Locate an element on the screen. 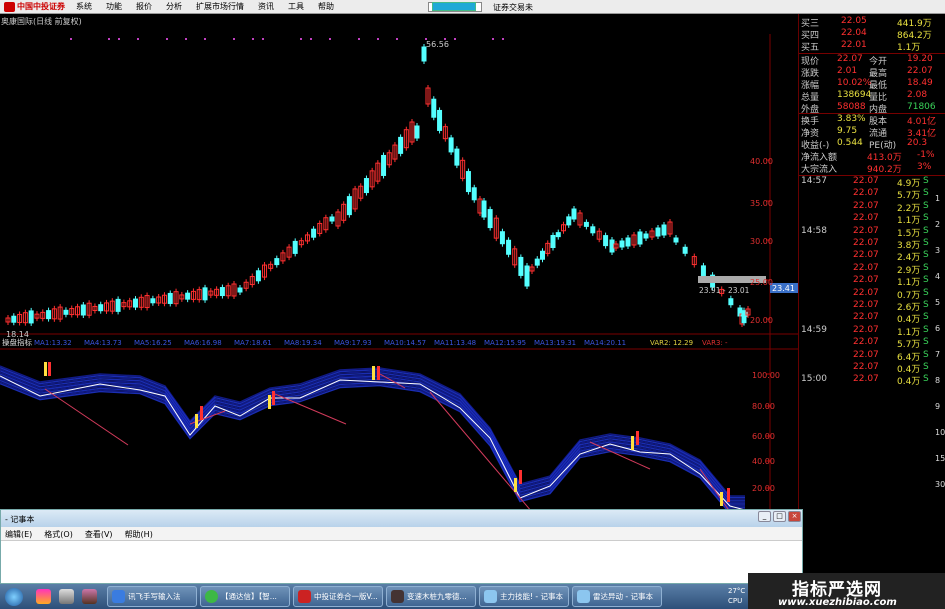 This screenshot has width=945, height=609. notepad-menu-format: 格式(O) is located at coordinates (58, 534).